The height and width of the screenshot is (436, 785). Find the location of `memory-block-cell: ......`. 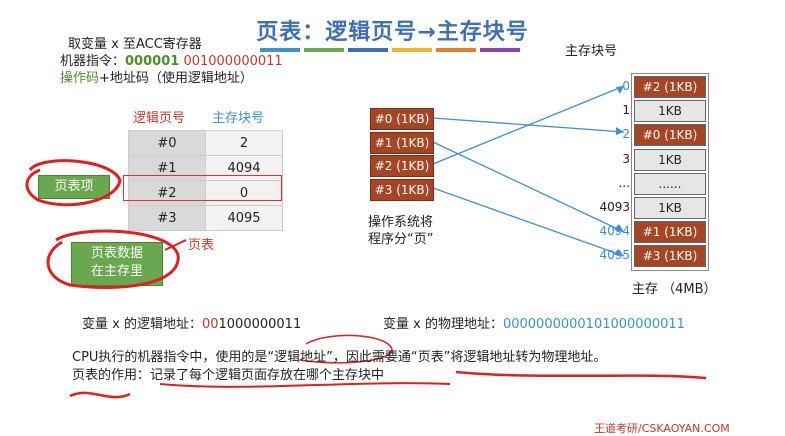

memory-block-cell: ...... is located at coordinates (670, 183).